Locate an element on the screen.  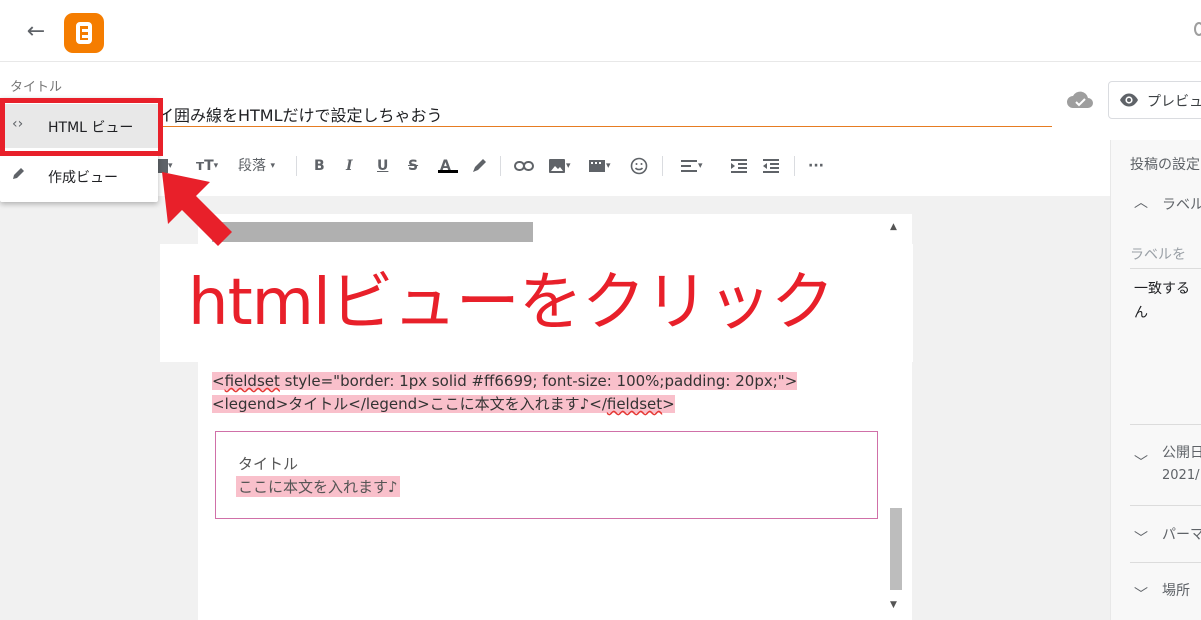
arrow-left-icon: ← is located at coordinates (36, 32).